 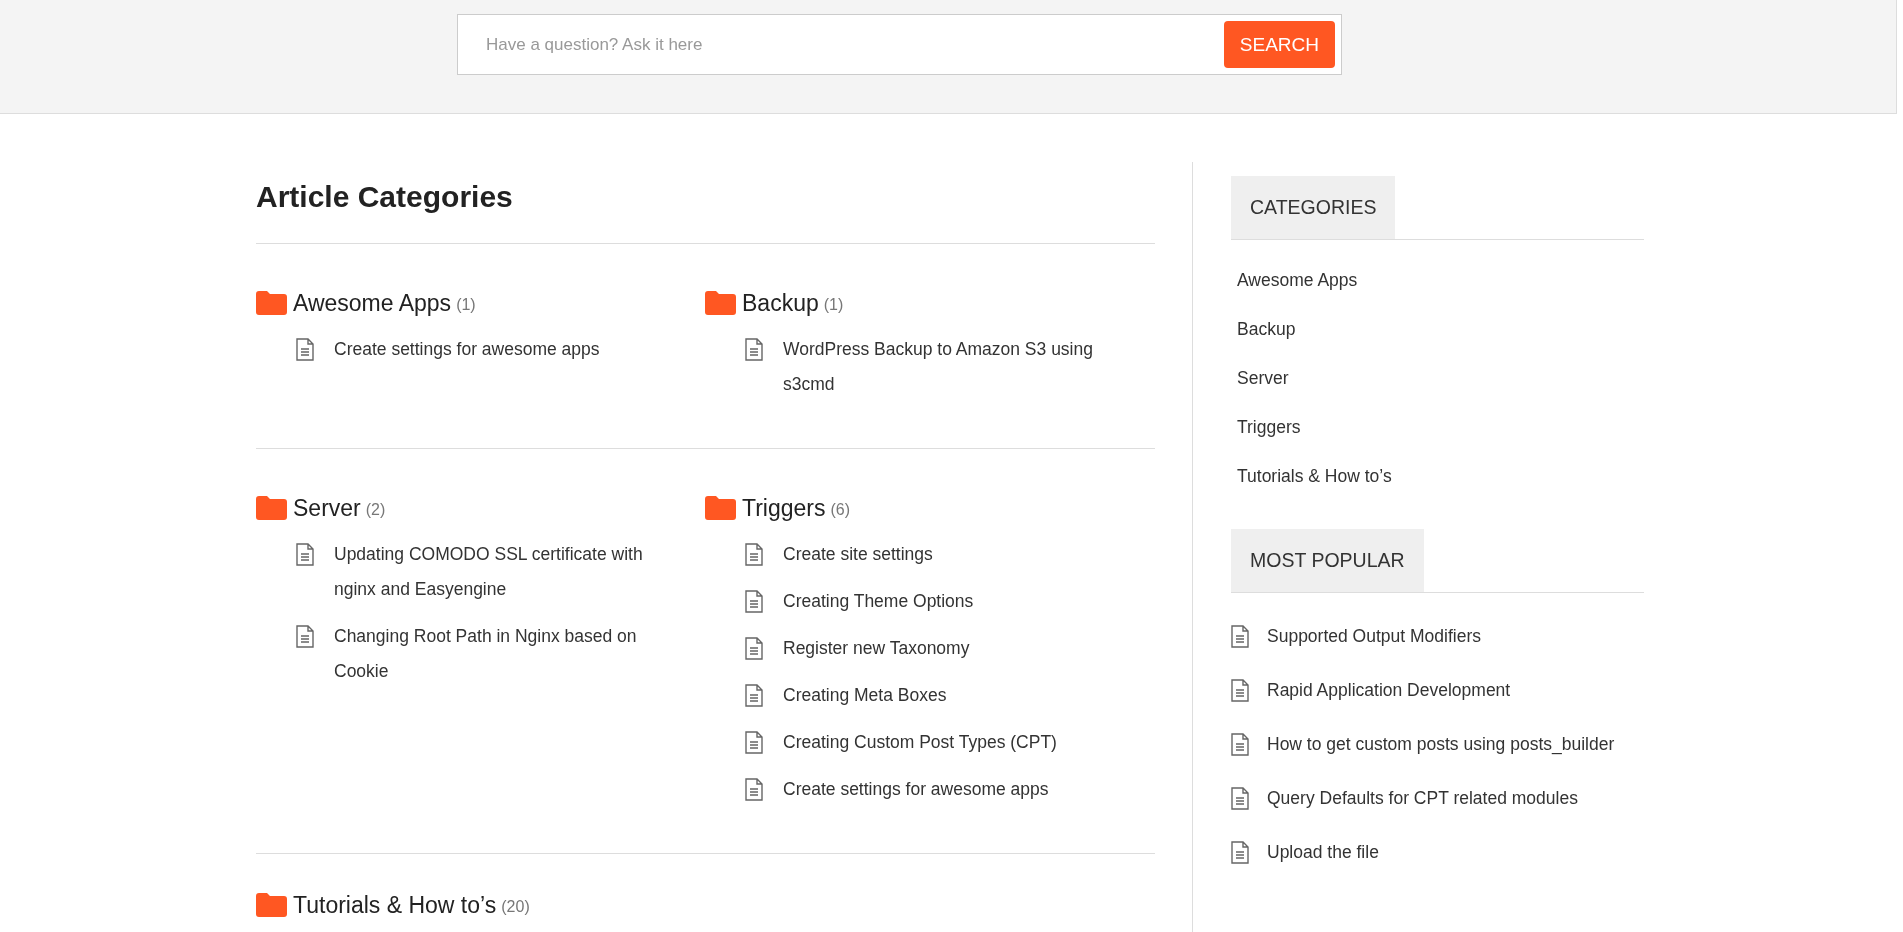 What do you see at coordinates (506, 572) in the screenshot?
I see `article-link: Updating COMODO SSL certificate with nginx and Easyengine` at bounding box center [506, 572].